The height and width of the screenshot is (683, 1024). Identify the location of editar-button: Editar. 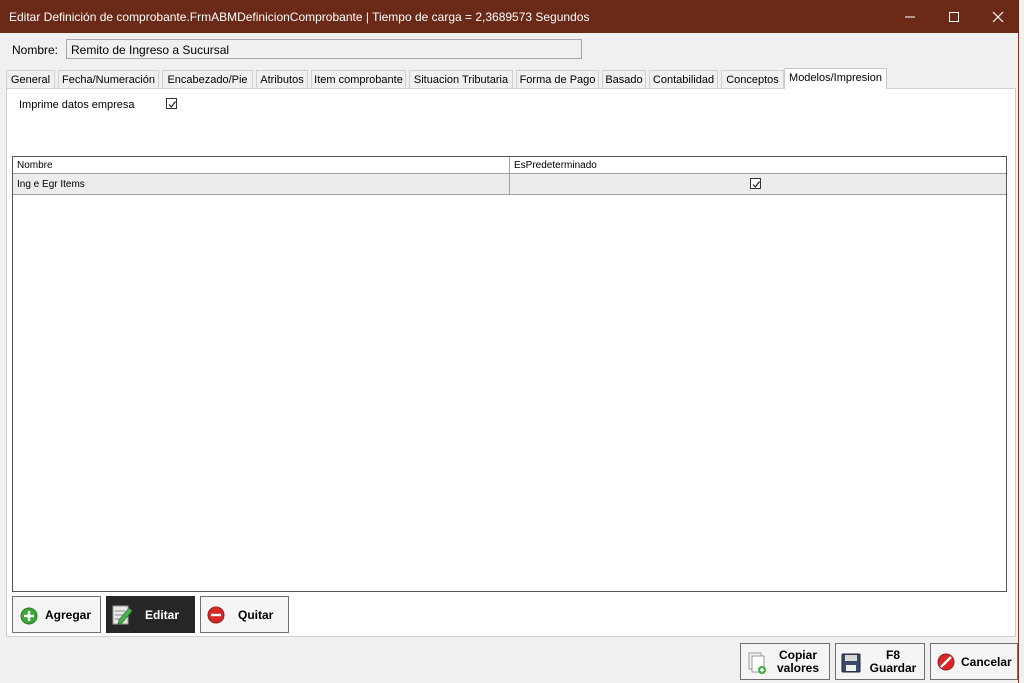
(150, 614).